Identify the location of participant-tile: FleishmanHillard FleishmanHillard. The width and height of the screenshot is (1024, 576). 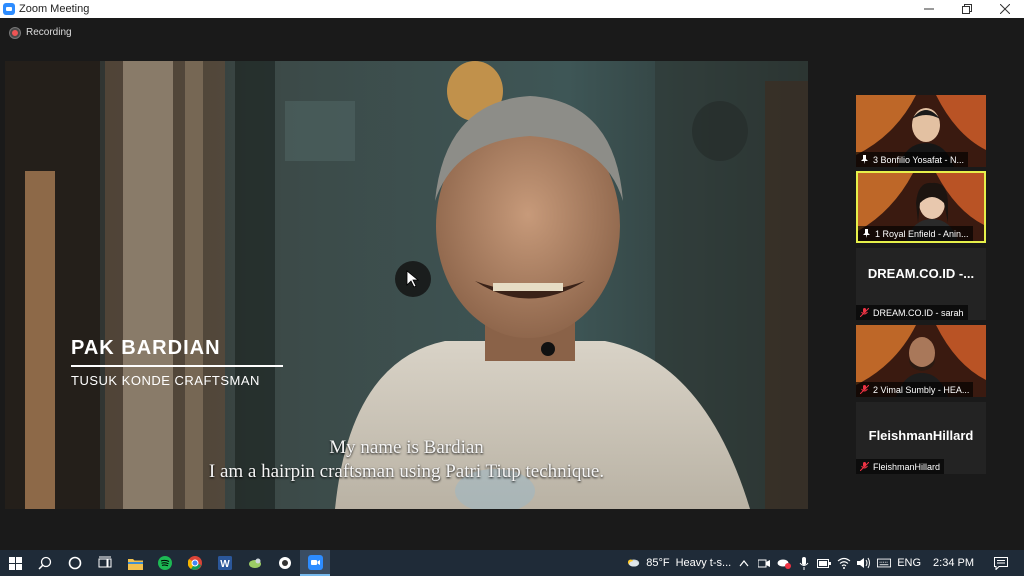
(921, 438).